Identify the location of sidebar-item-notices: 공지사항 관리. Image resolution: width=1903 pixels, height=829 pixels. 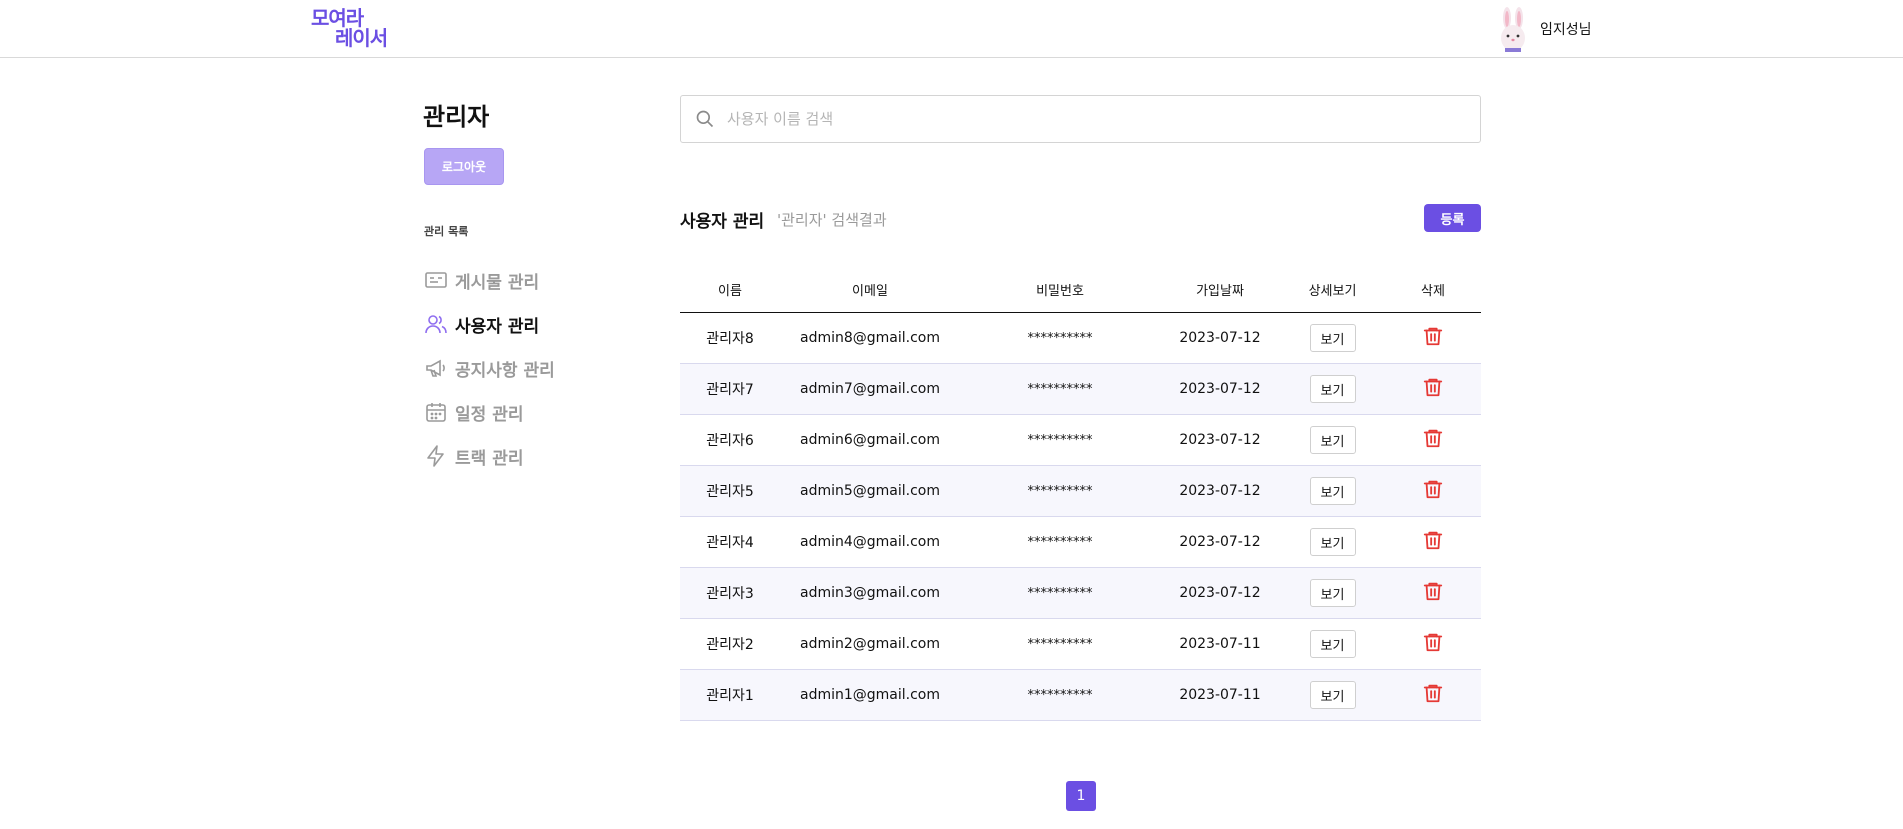
(489, 368).